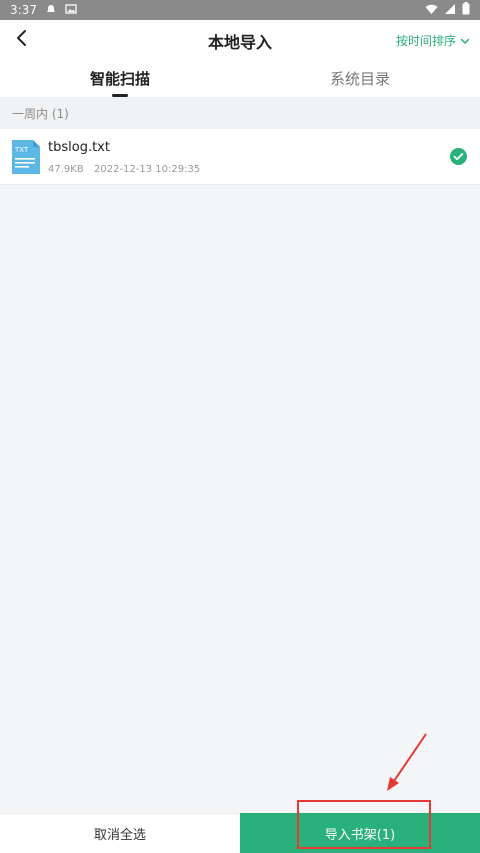 The width and height of the screenshot is (480, 853). What do you see at coordinates (425, 41) in the screenshot?
I see `sort-label: 按时间排序` at bounding box center [425, 41].